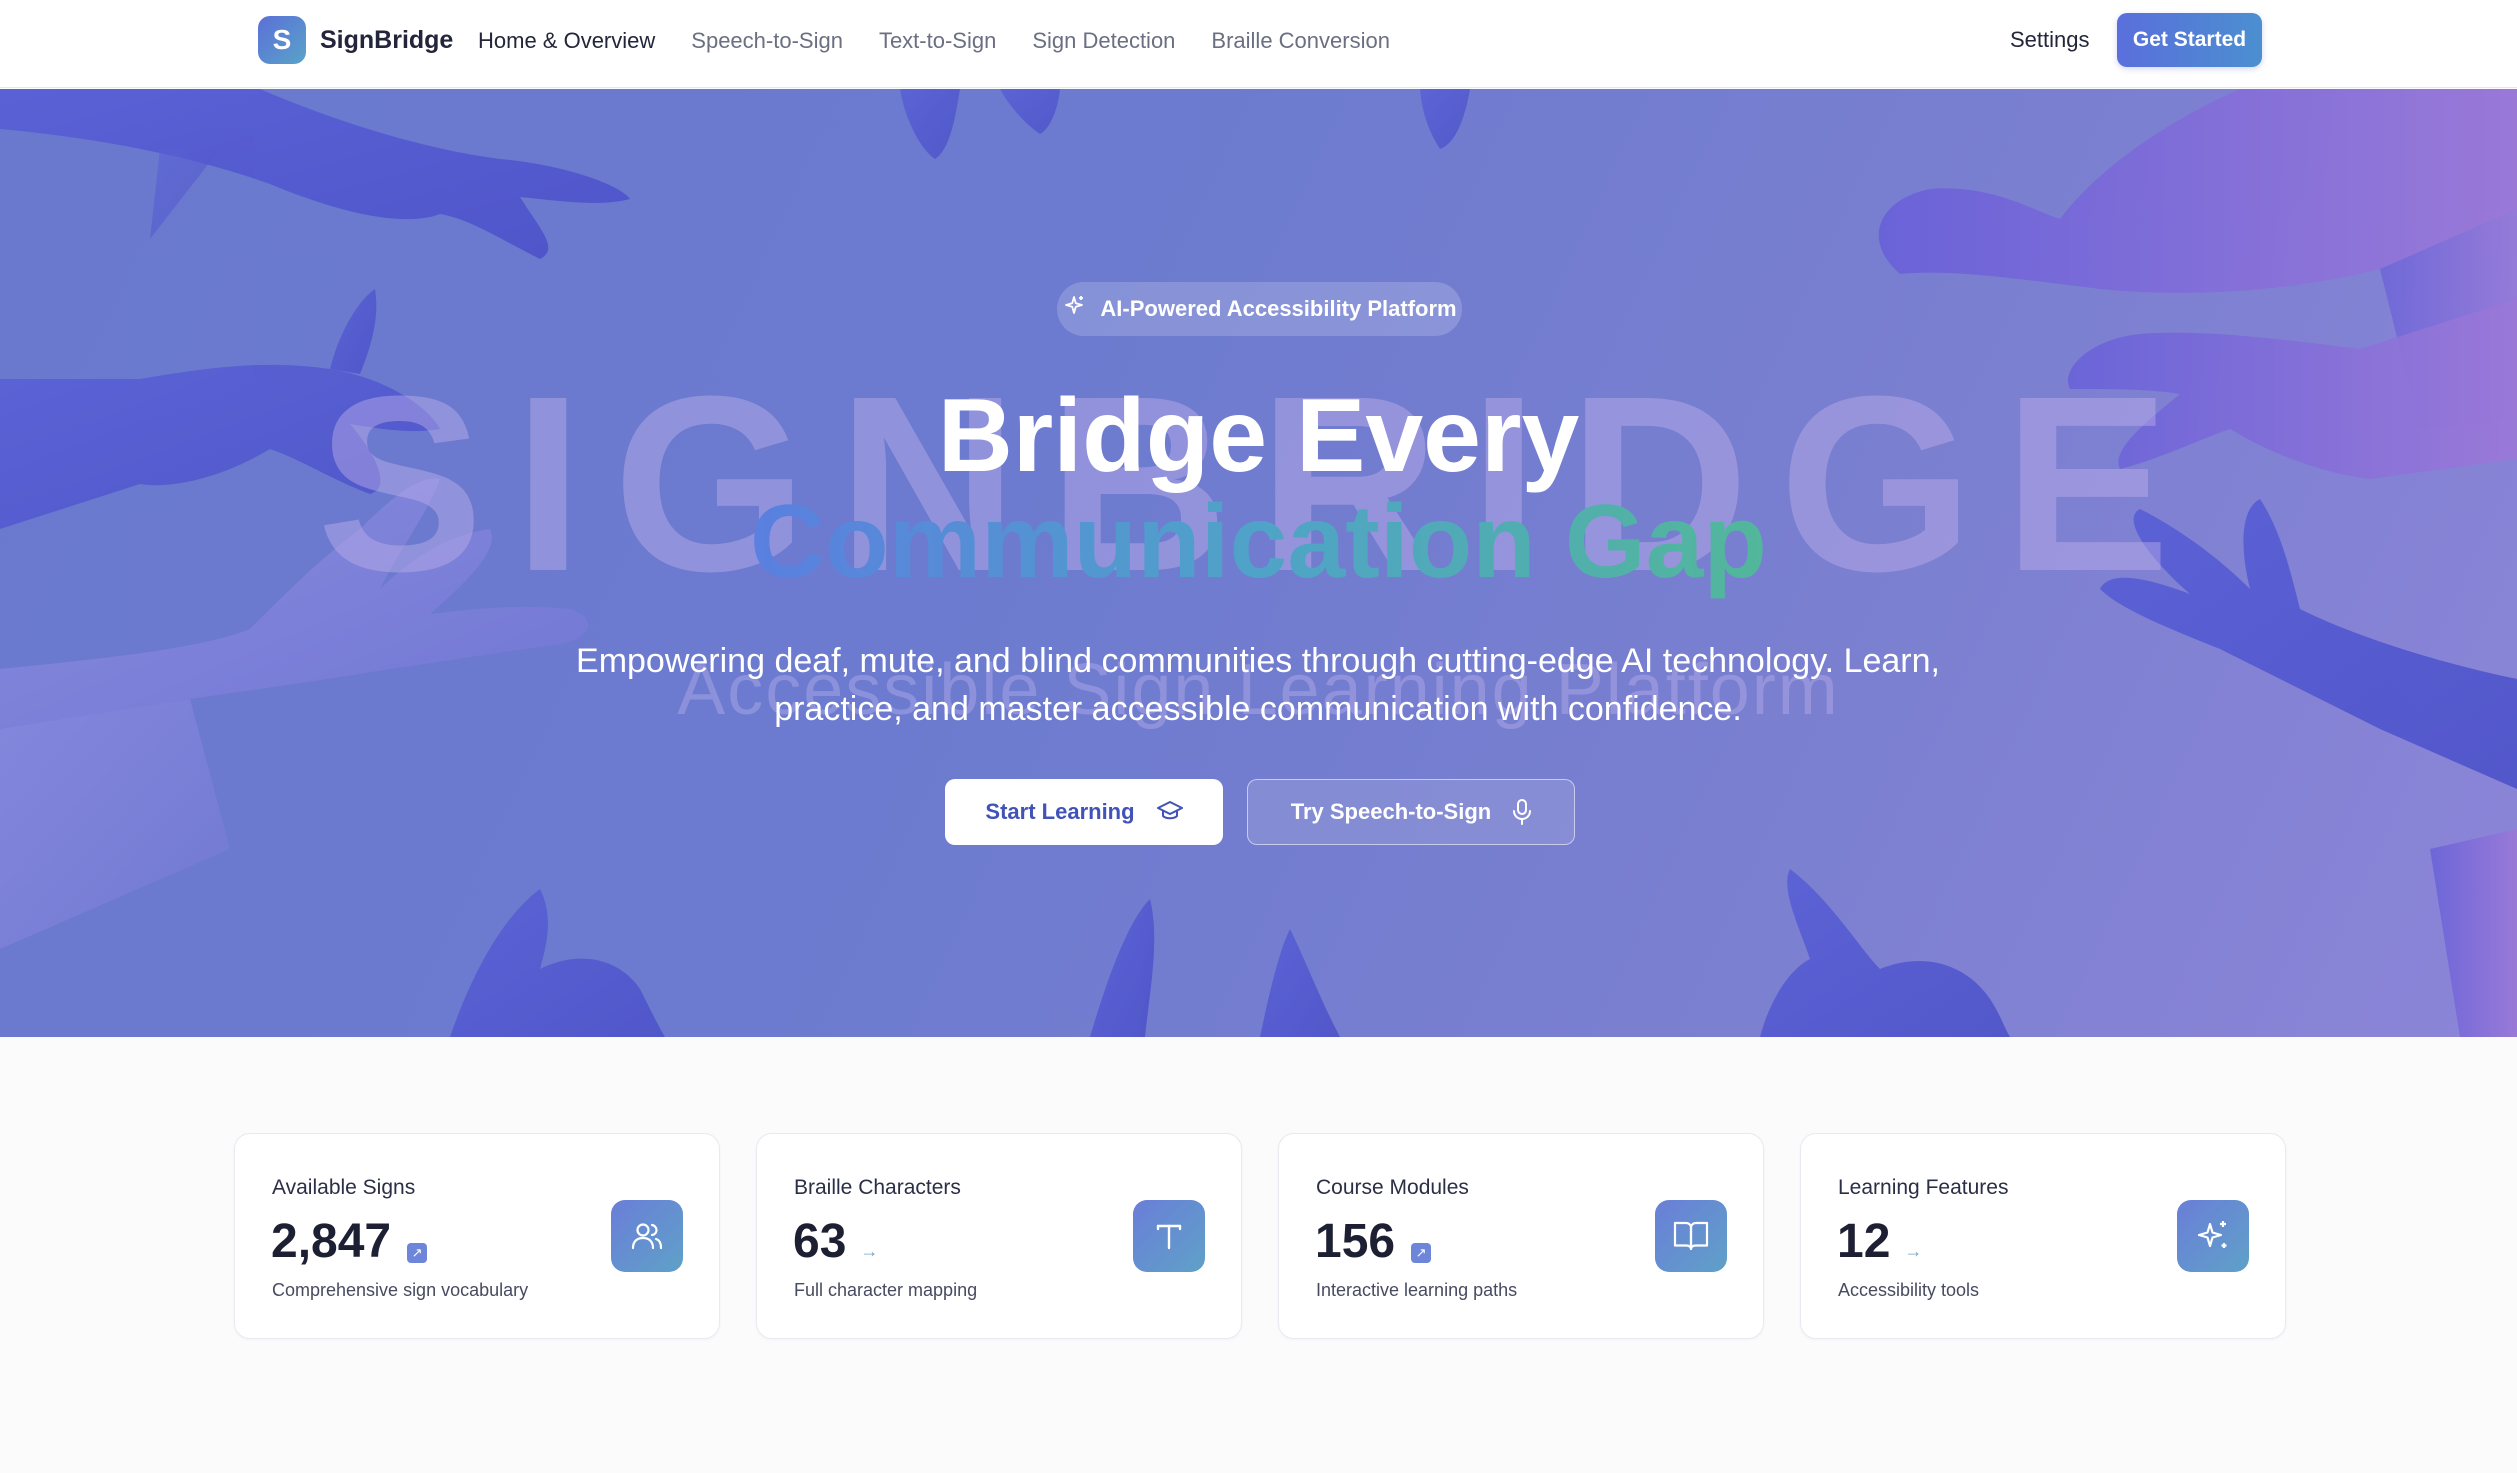 The height and width of the screenshot is (1473, 2517). I want to click on stat-description: Full character mapping, so click(886, 1290).